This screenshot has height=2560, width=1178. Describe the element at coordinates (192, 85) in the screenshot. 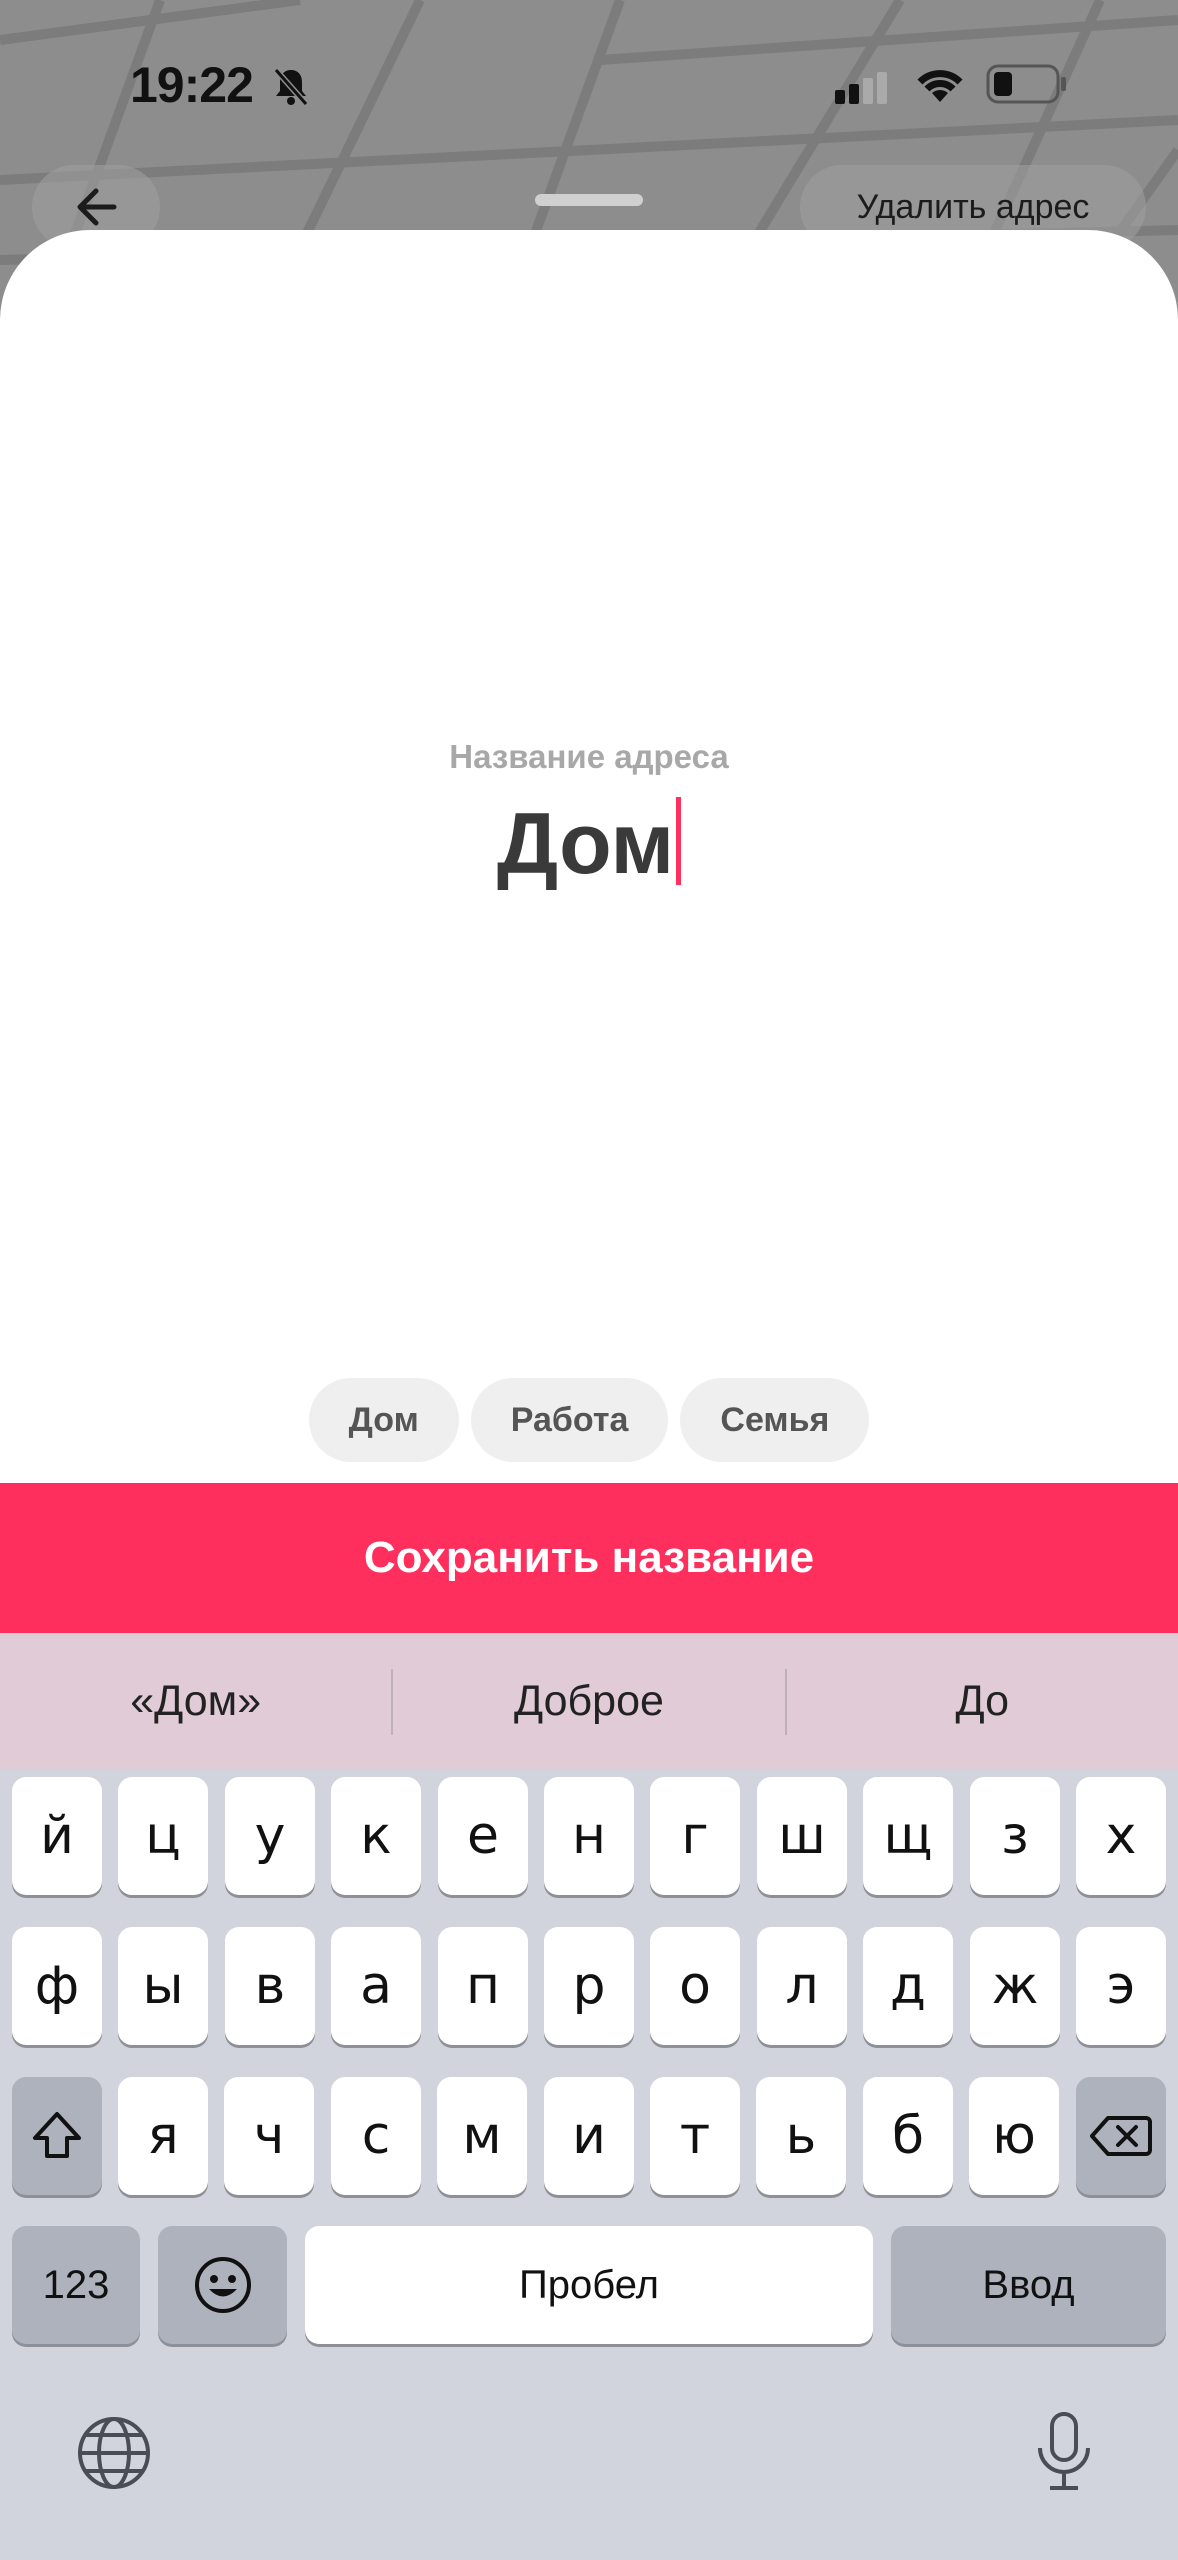

I see `status-time: 19:22` at that location.